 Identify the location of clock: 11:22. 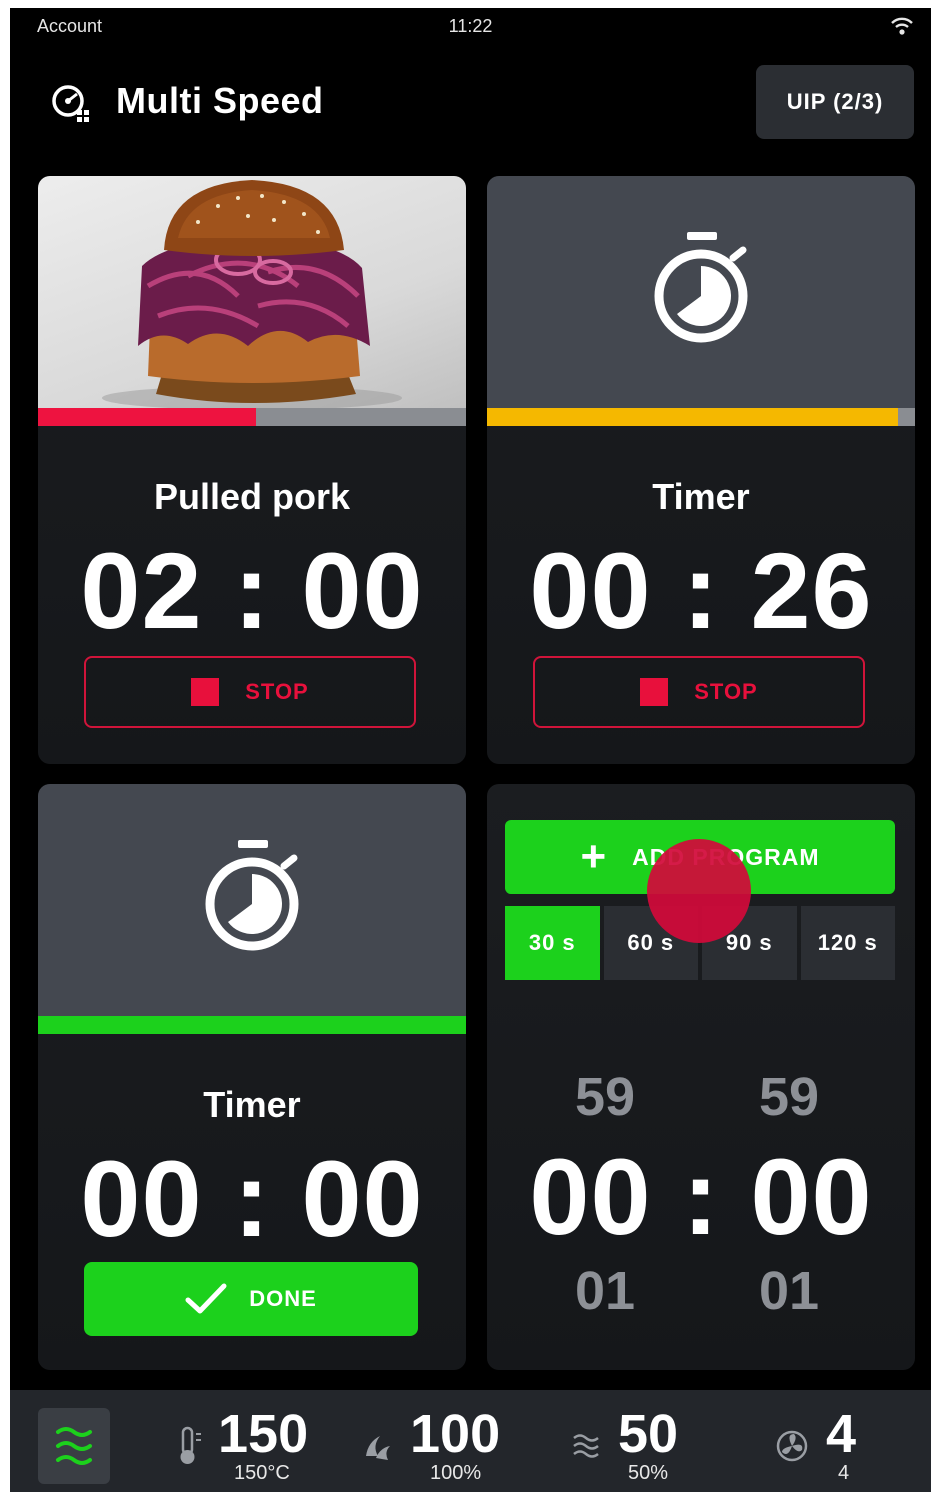
(470, 26).